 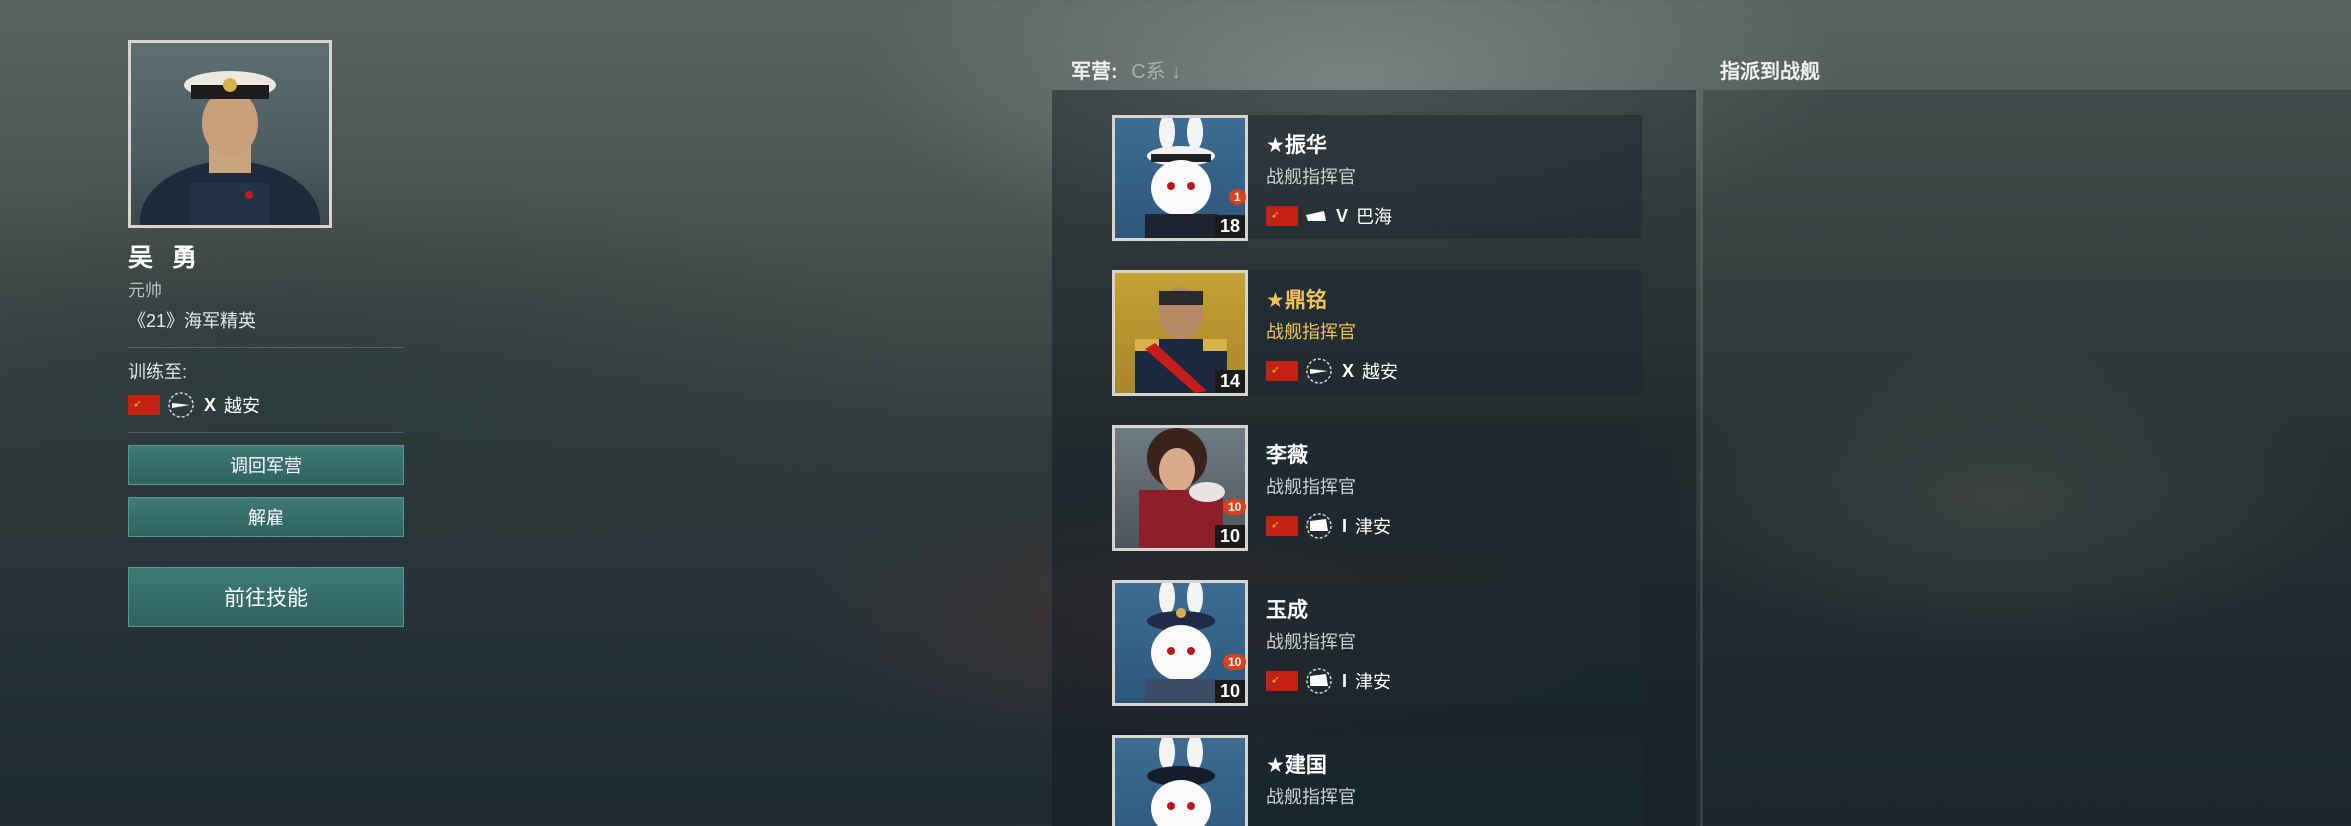 What do you see at coordinates (266, 333) in the screenshot?
I see `commander-panel: 吴 勇 元帅 《21》海军精英 训练至: ➶ X 越安 调回军营 解雇 前往技能` at bounding box center [266, 333].